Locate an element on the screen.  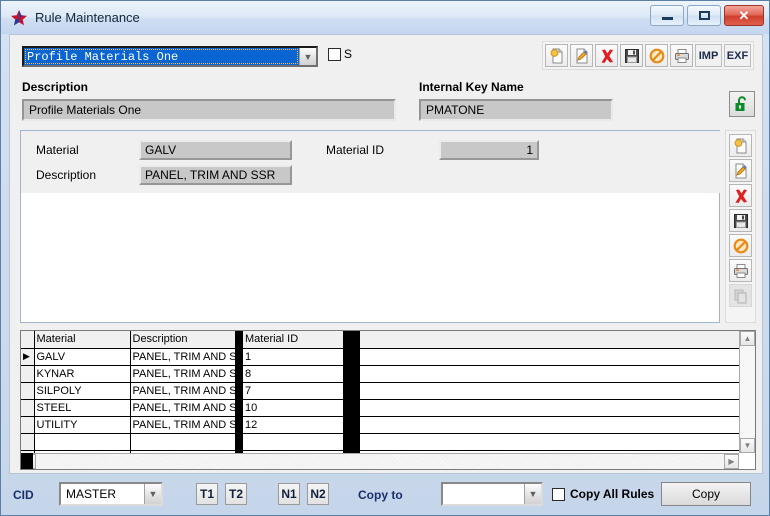
grid-vertical-scrollbar: ▲ ▼ is located at coordinates (747, 392).